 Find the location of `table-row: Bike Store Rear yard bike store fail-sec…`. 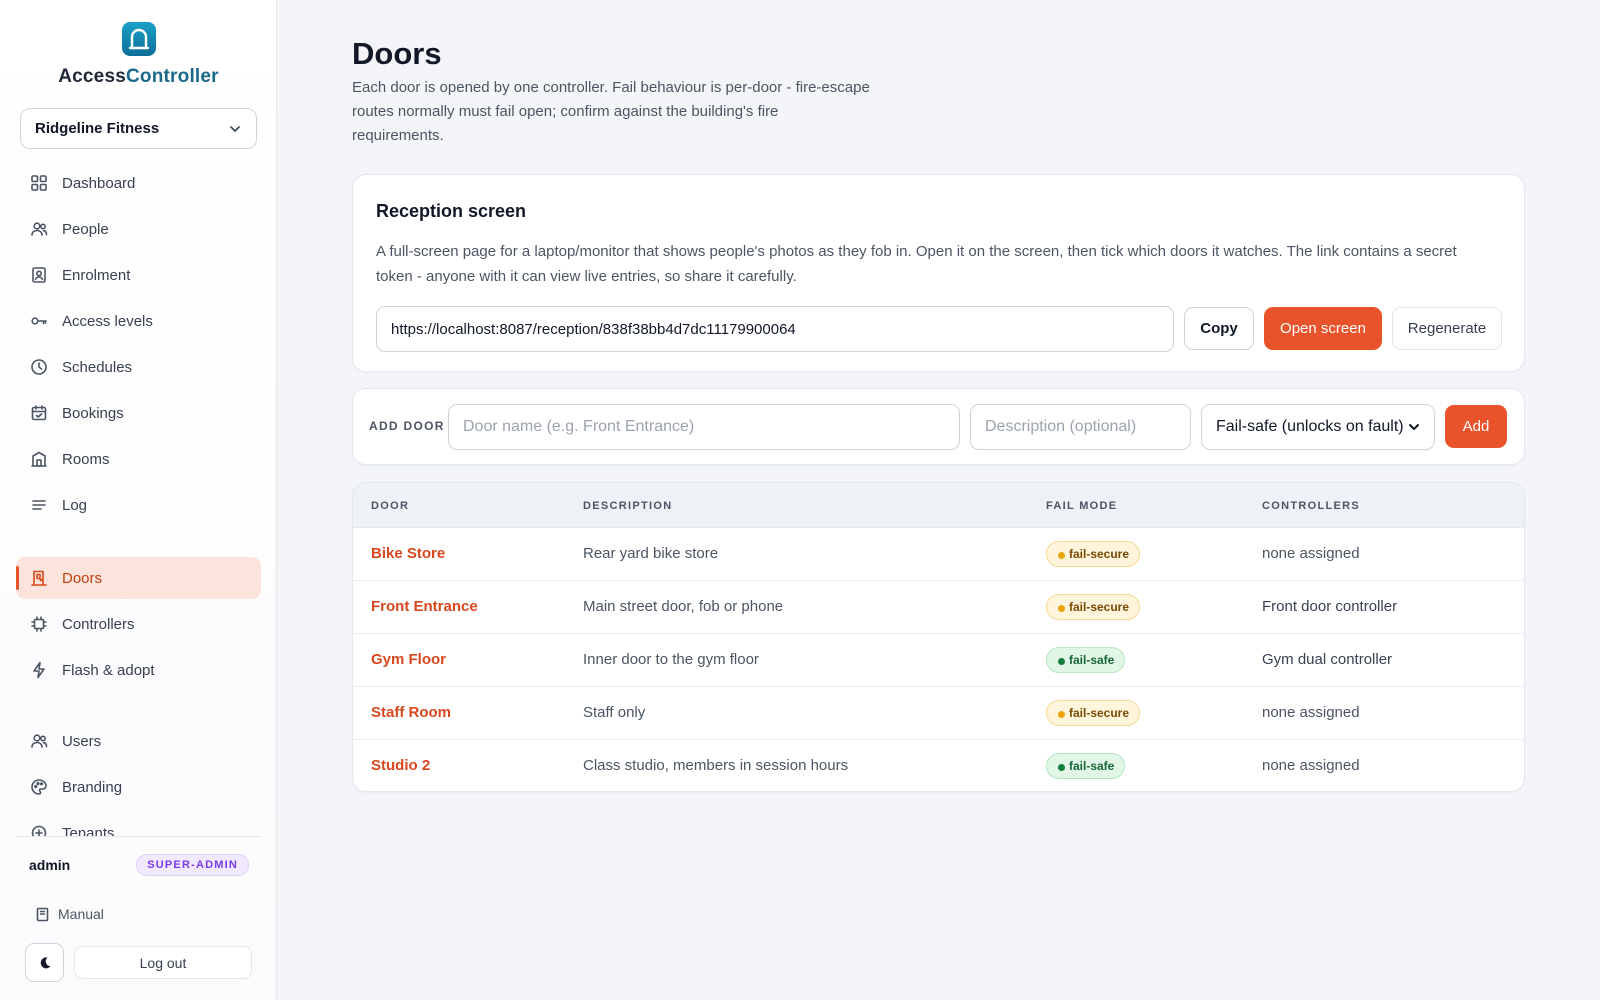

table-row: Bike Store Rear yard bike store fail-sec… is located at coordinates (938, 554).